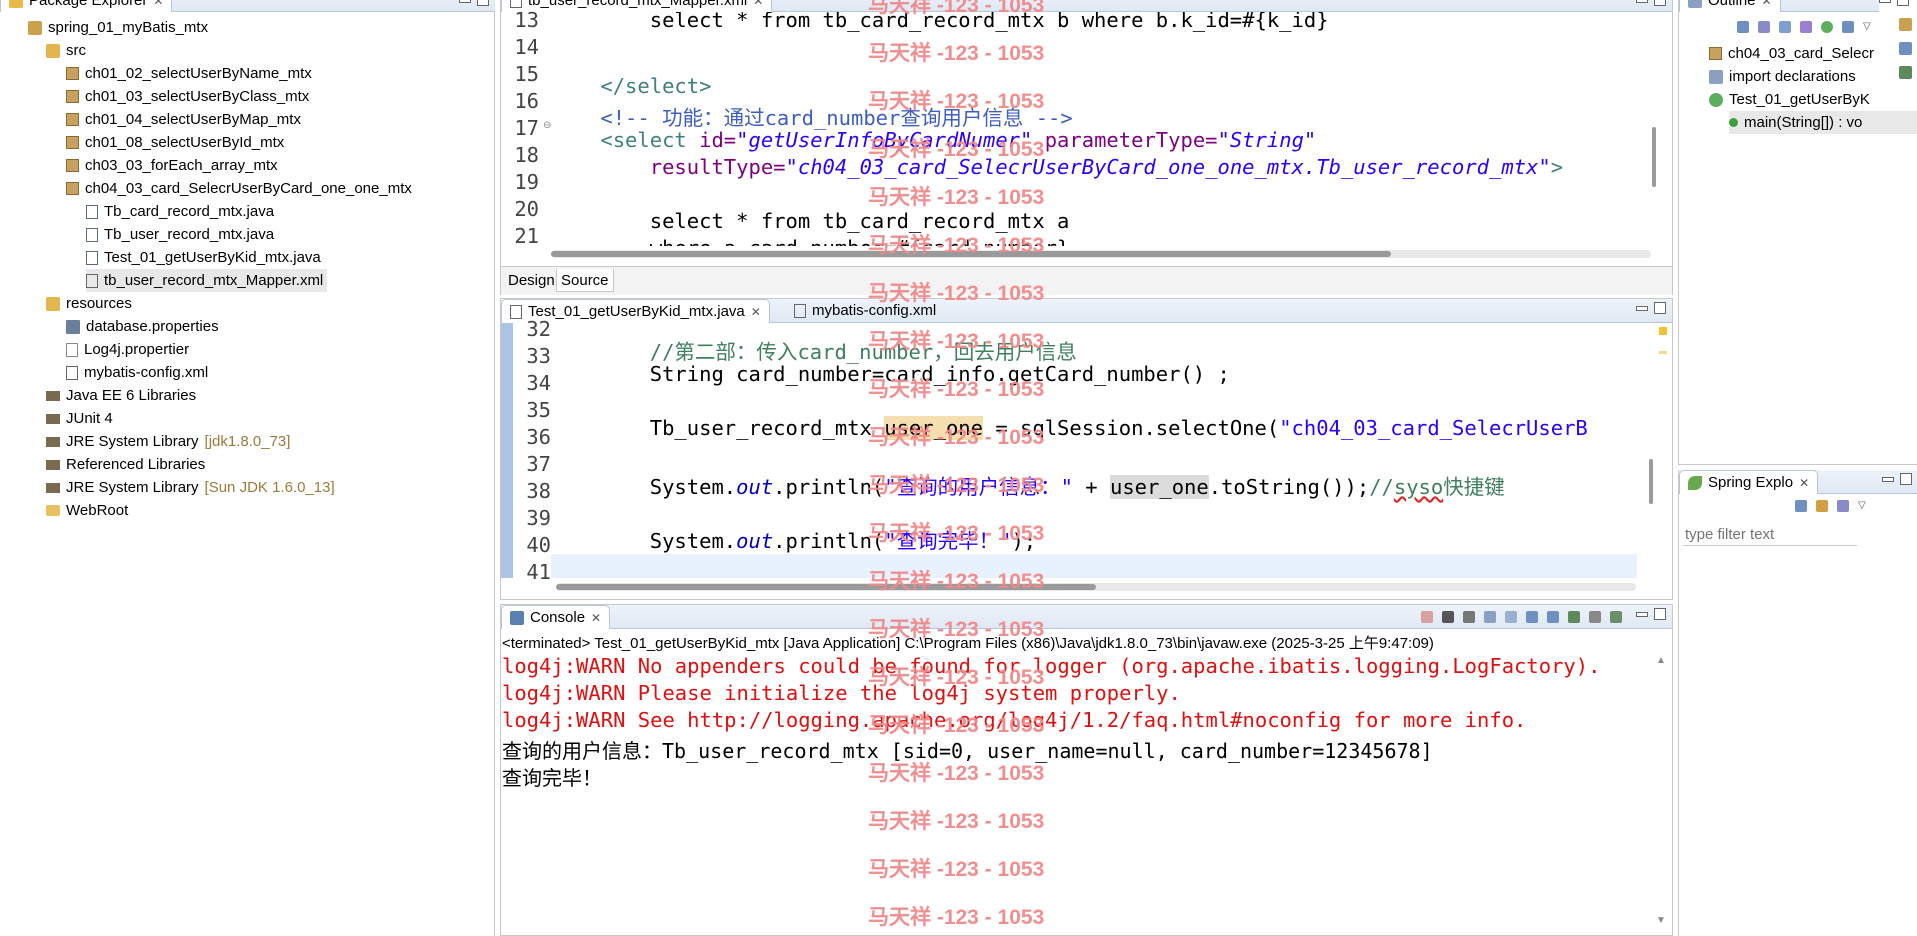 Image resolution: width=1917 pixels, height=936 pixels. Describe the element at coordinates (86, 6) in the screenshot. I see `tab-package-explorer: Package Explorer ✕` at that location.